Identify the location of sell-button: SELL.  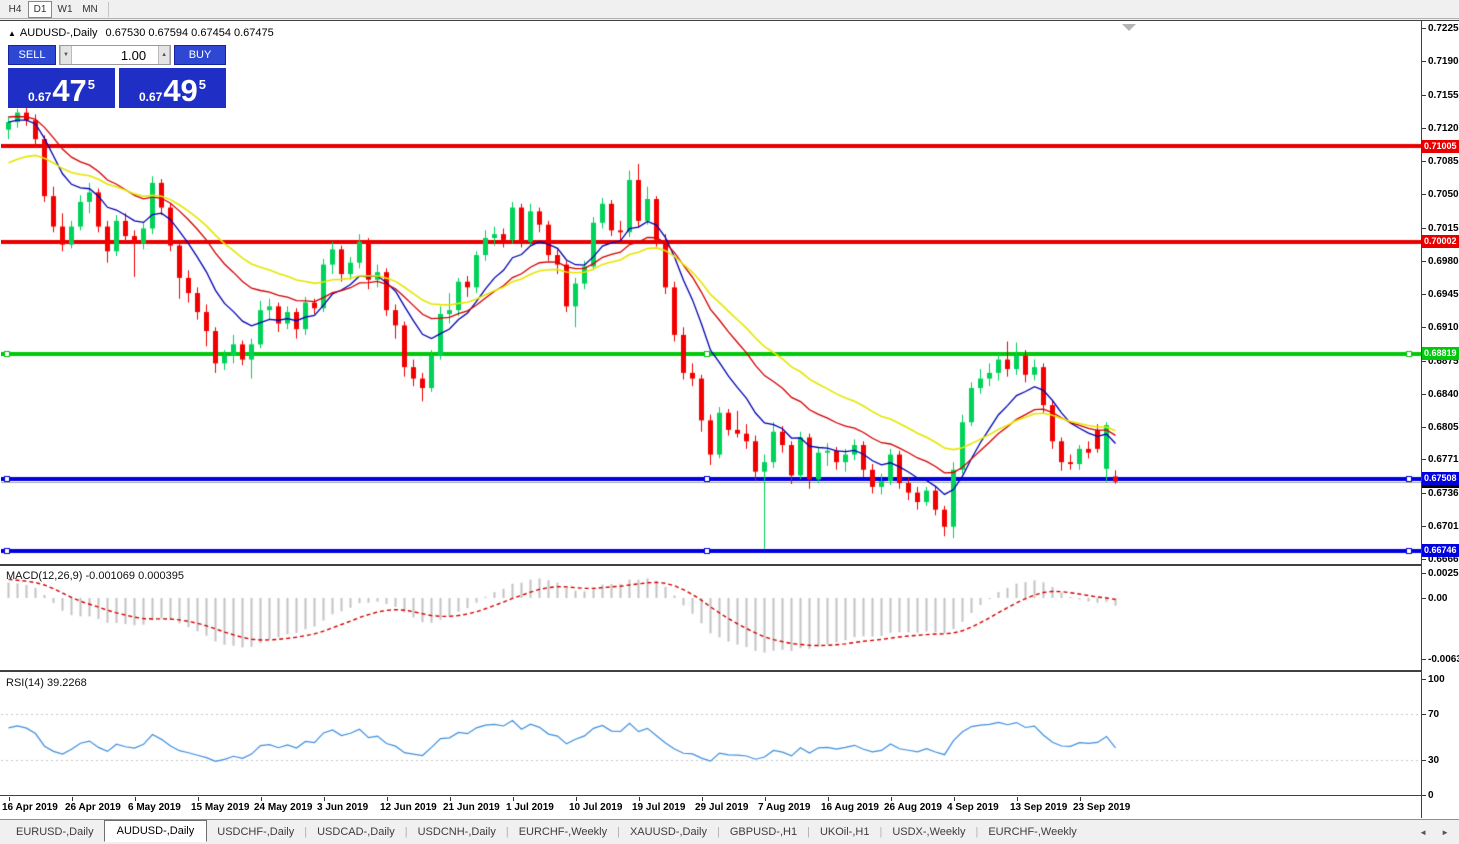
(32, 55).